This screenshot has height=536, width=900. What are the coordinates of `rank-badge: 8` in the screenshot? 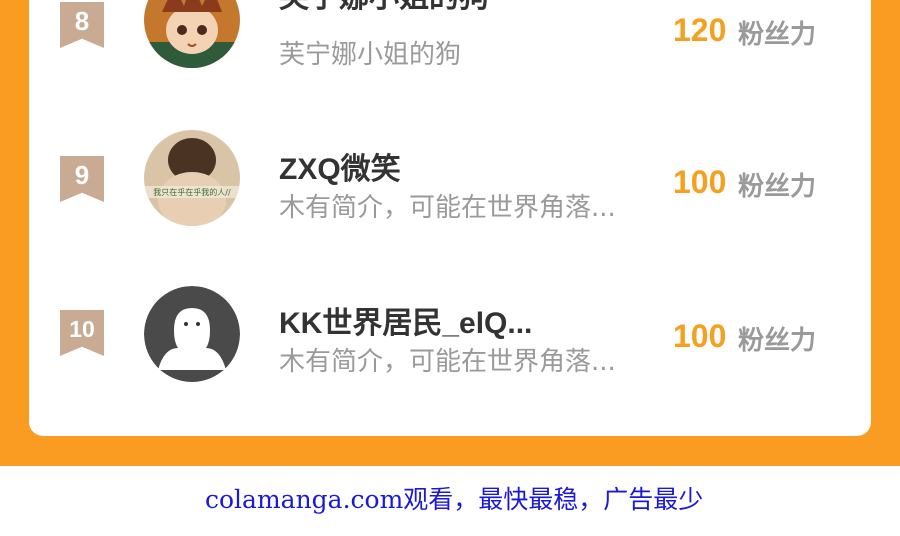 It's located at (82, 25).